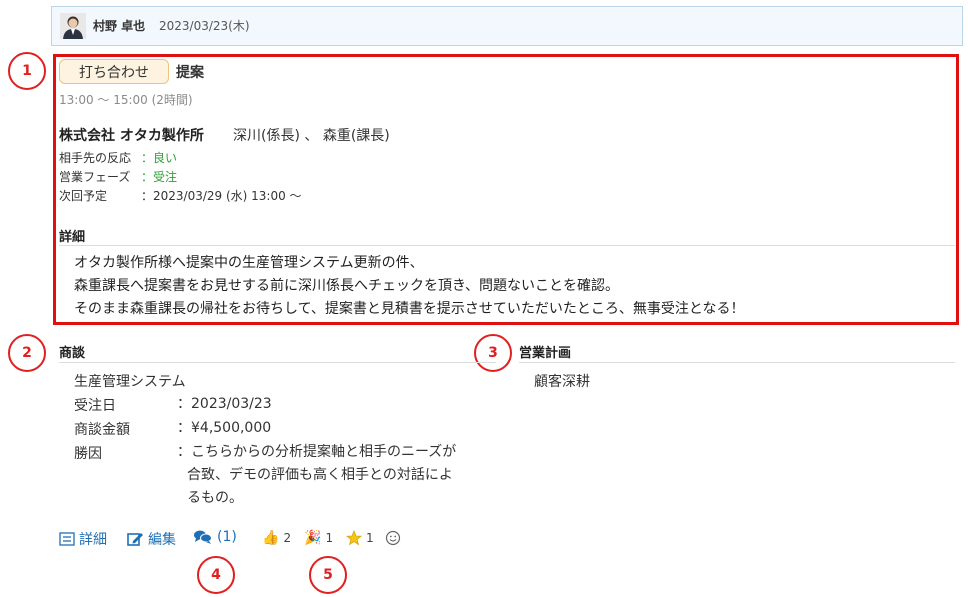  I want to click on win-reason-line: ：こちらからの分析提案軸と相手のニーズが, so click(317, 452).